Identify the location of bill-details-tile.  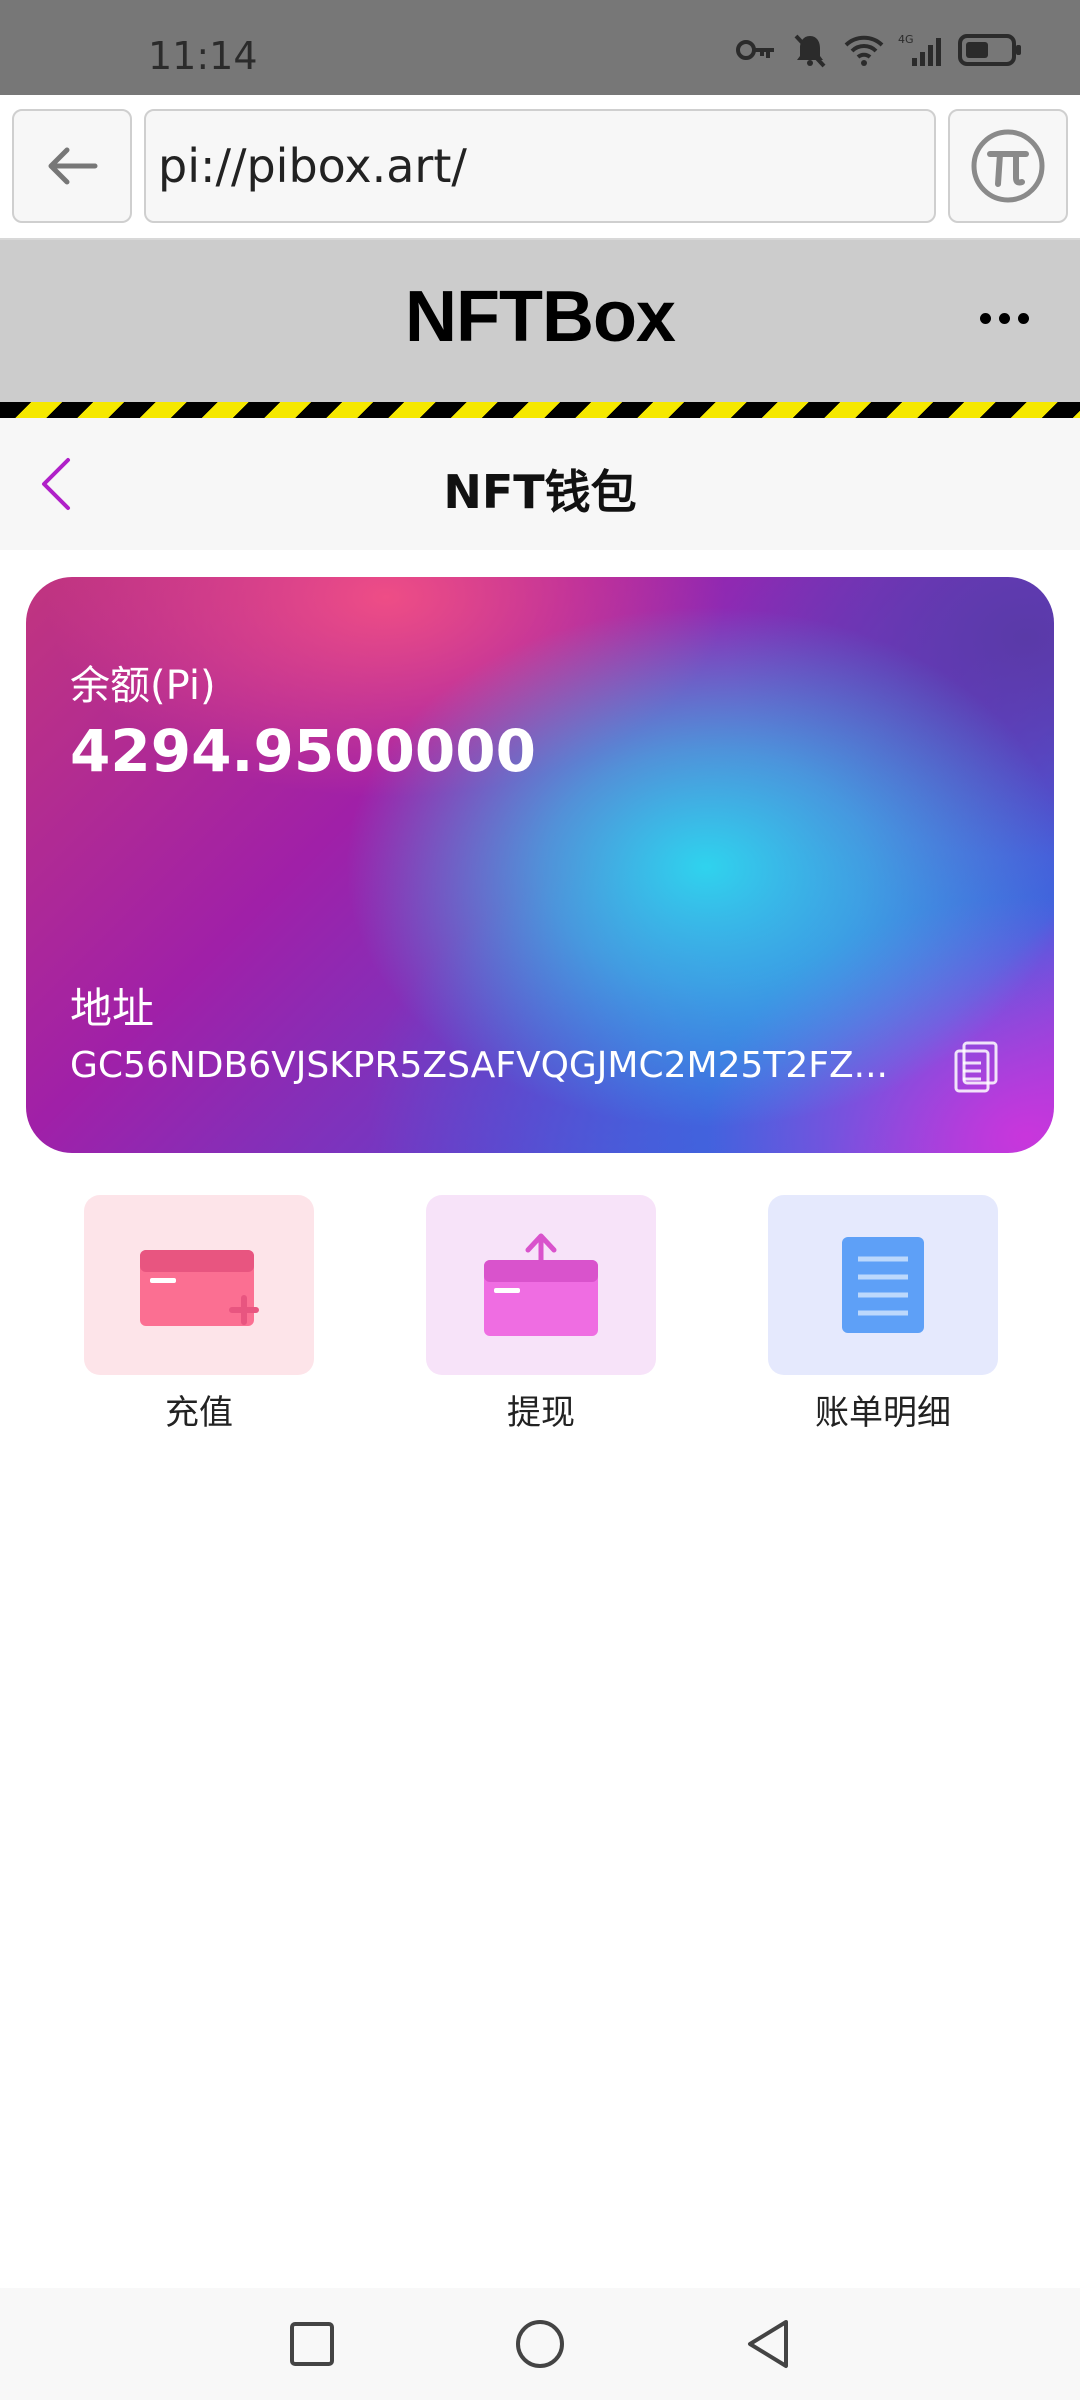
(883, 1285).